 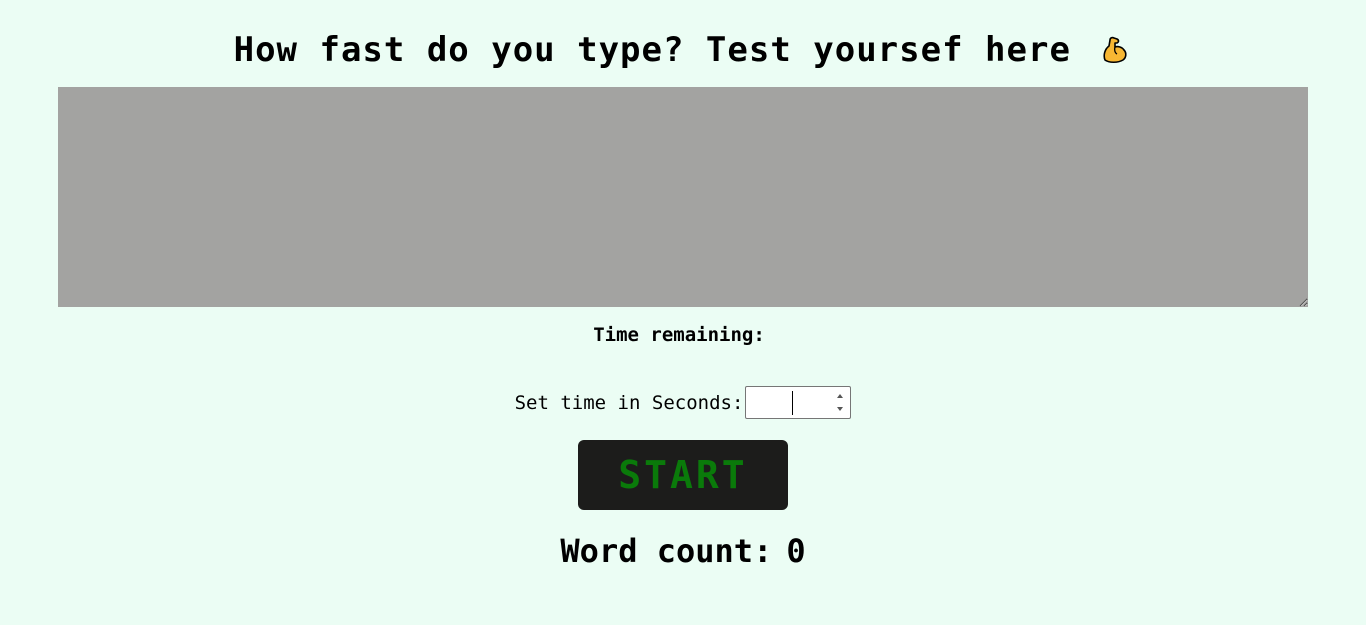 I want to click on set-time-label: Set time in Seconds:, so click(x=629, y=402).